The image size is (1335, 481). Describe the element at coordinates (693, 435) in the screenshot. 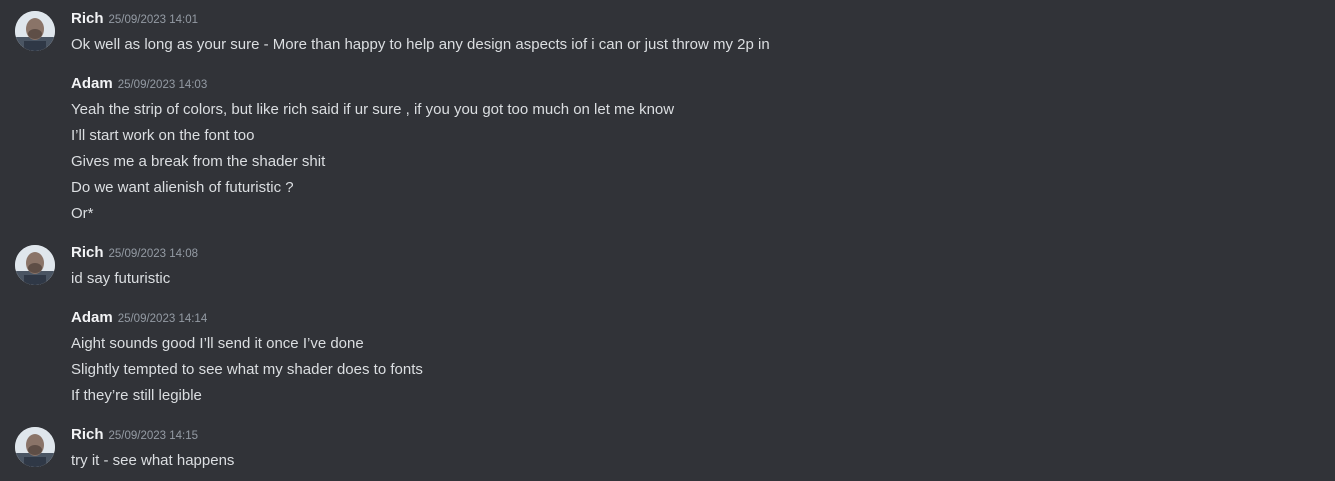

I see `message-header: Rich 25/09/2023 14:15` at that location.